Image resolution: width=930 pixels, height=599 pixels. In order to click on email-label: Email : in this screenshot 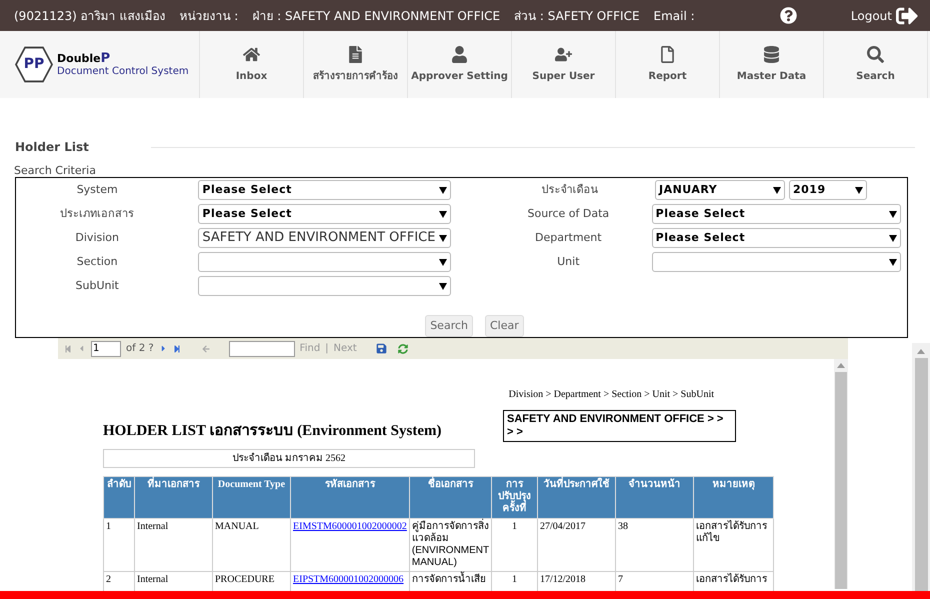, I will do `click(674, 16)`.